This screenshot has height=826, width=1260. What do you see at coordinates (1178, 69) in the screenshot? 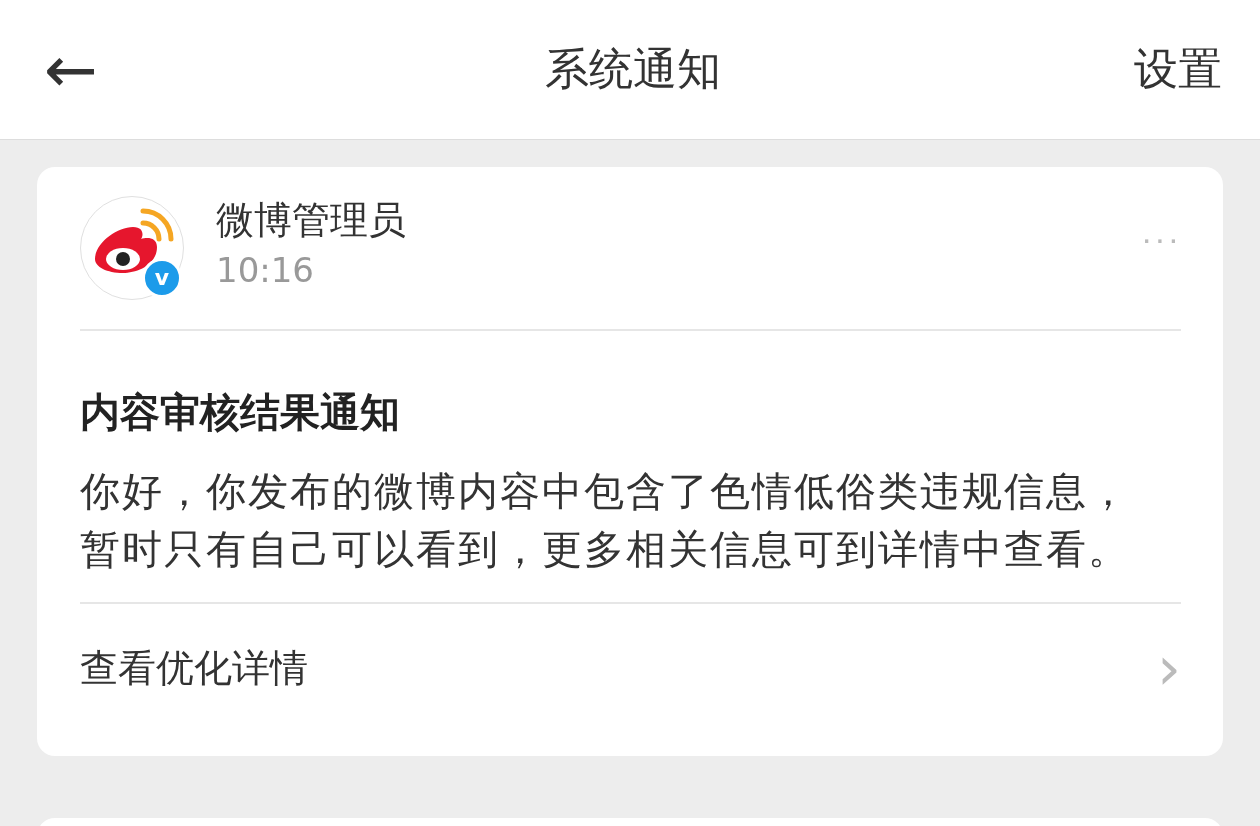
I see `settings-button: 设置` at bounding box center [1178, 69].